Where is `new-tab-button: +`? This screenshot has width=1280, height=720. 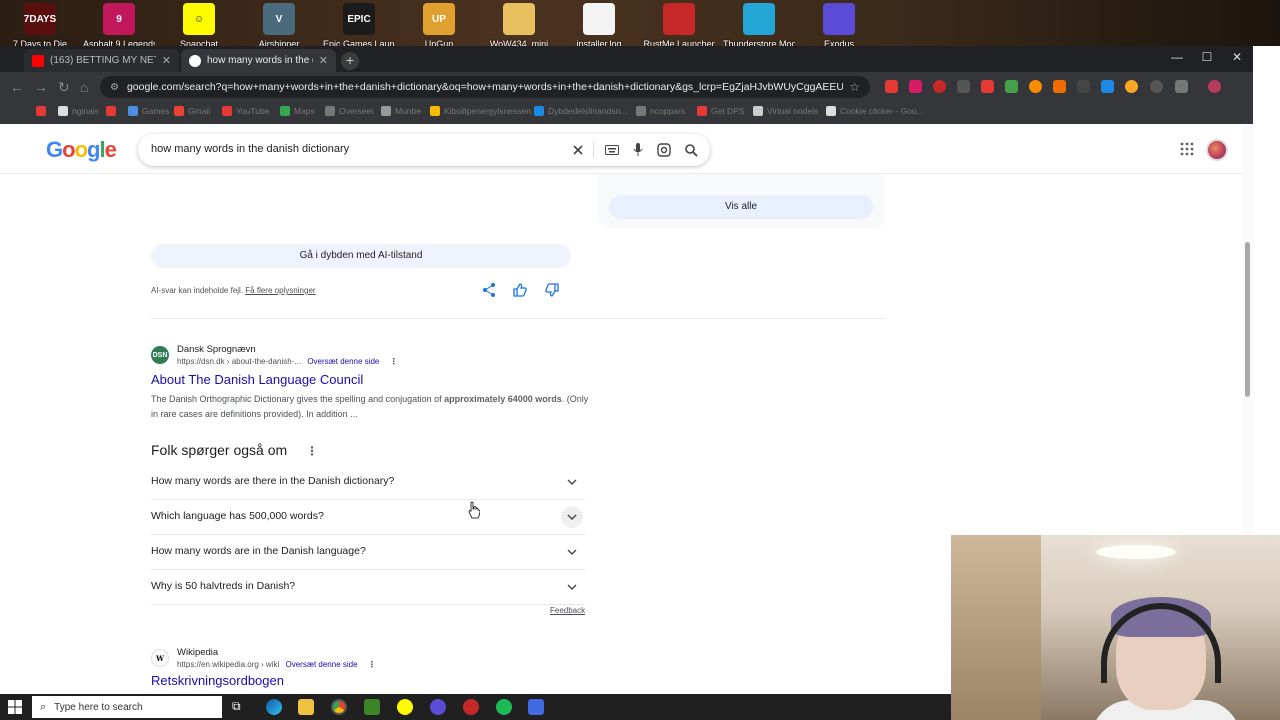
new-tab-button: + is located at coordinates (350, 61).